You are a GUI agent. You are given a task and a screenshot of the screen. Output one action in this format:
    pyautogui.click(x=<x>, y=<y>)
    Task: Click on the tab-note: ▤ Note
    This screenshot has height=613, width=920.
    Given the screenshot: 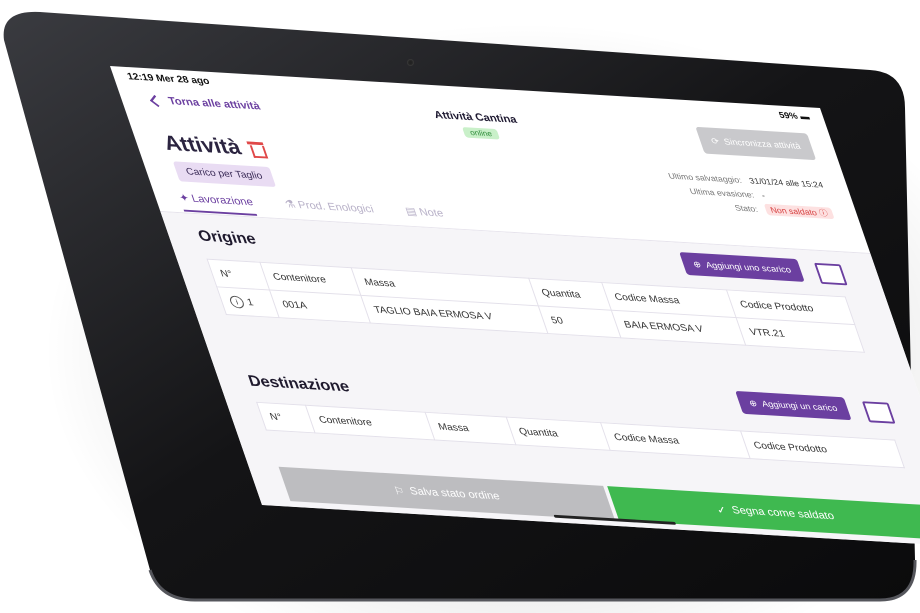 What is the action you would take?
    pyautogui.click(x=426, y=216)
    